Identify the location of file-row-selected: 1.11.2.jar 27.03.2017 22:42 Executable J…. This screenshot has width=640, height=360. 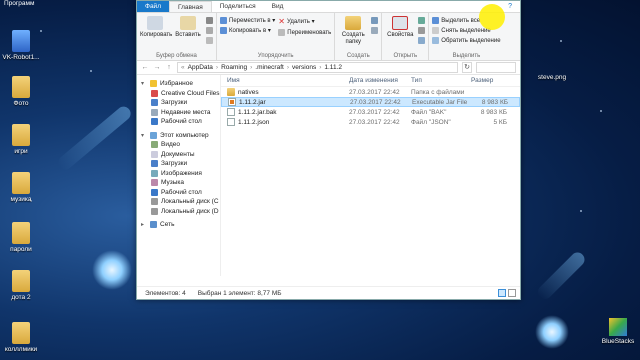
(370, 102).